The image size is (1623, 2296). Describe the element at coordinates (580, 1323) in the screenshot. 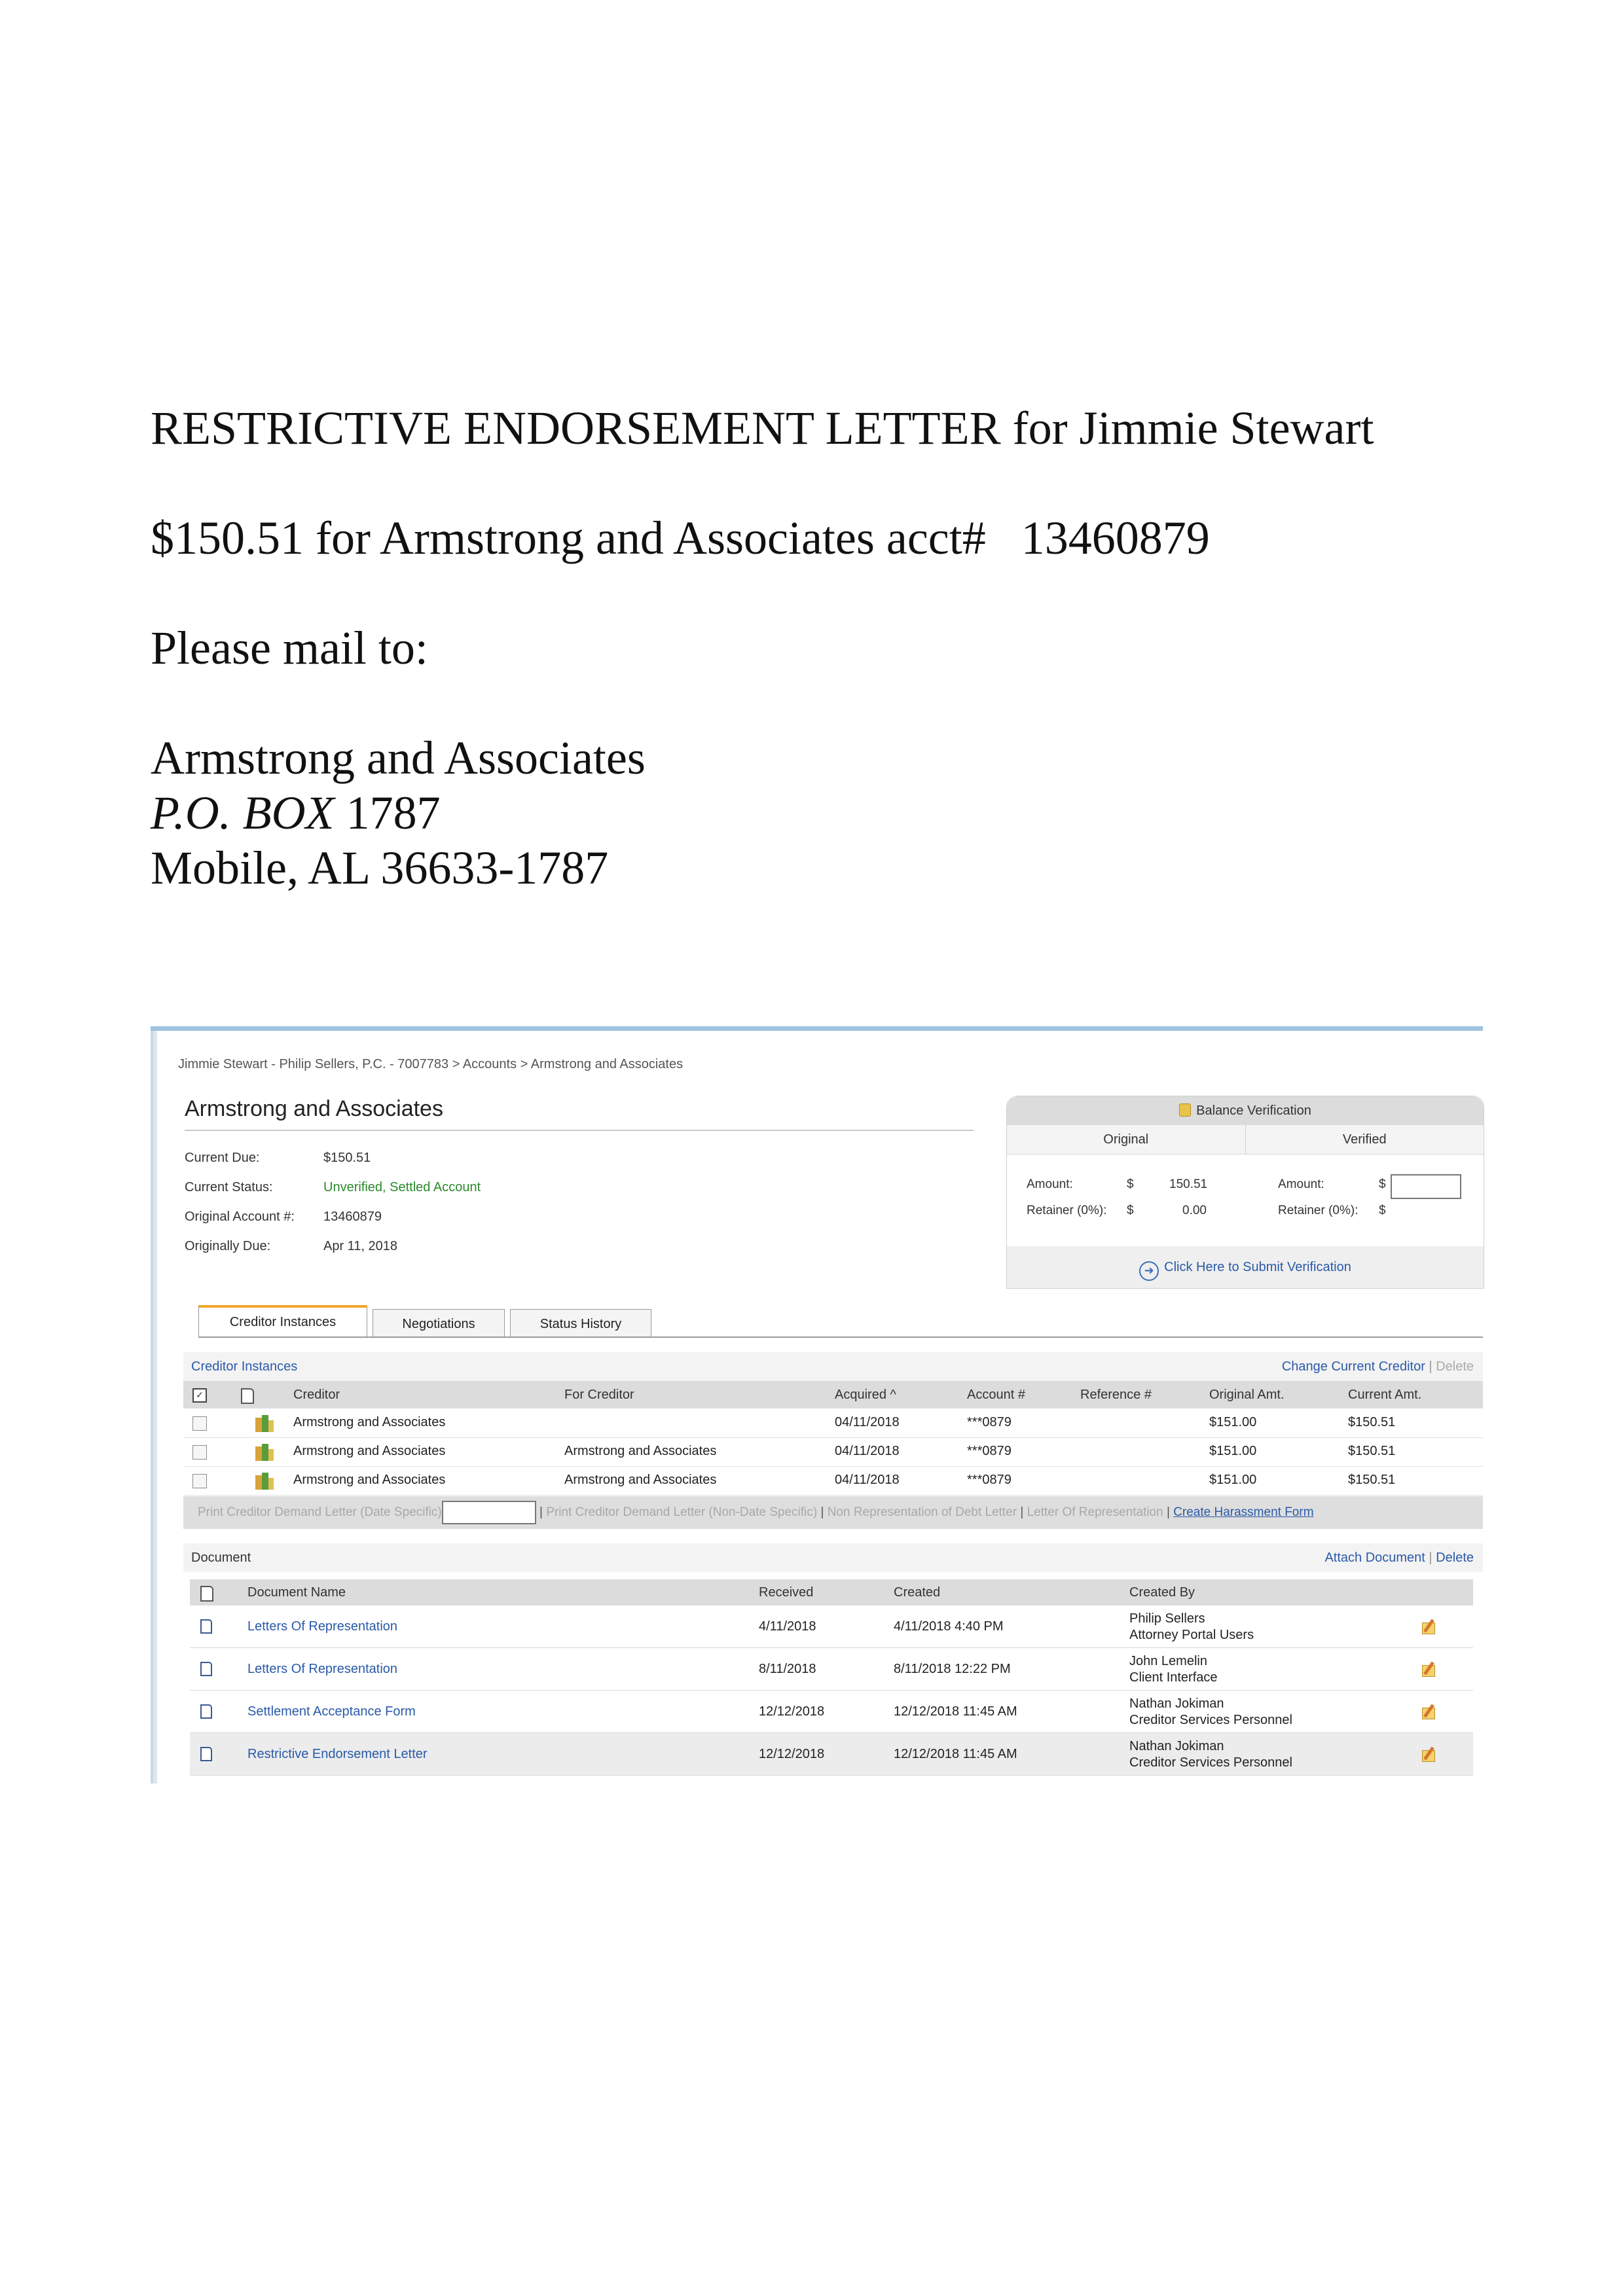

I see `tab-status-history: Status History` at that location.